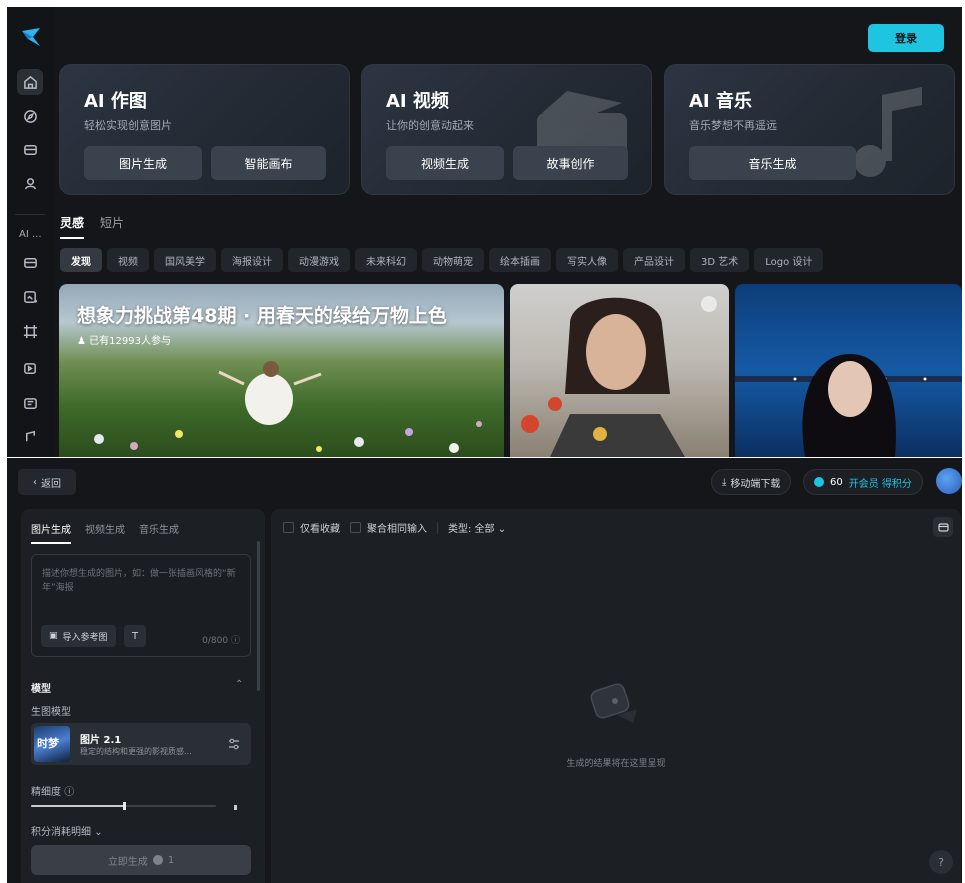  Describe the element at coordinates (51, 484) in the screenshot. I see `back-label: 返回` at that location.